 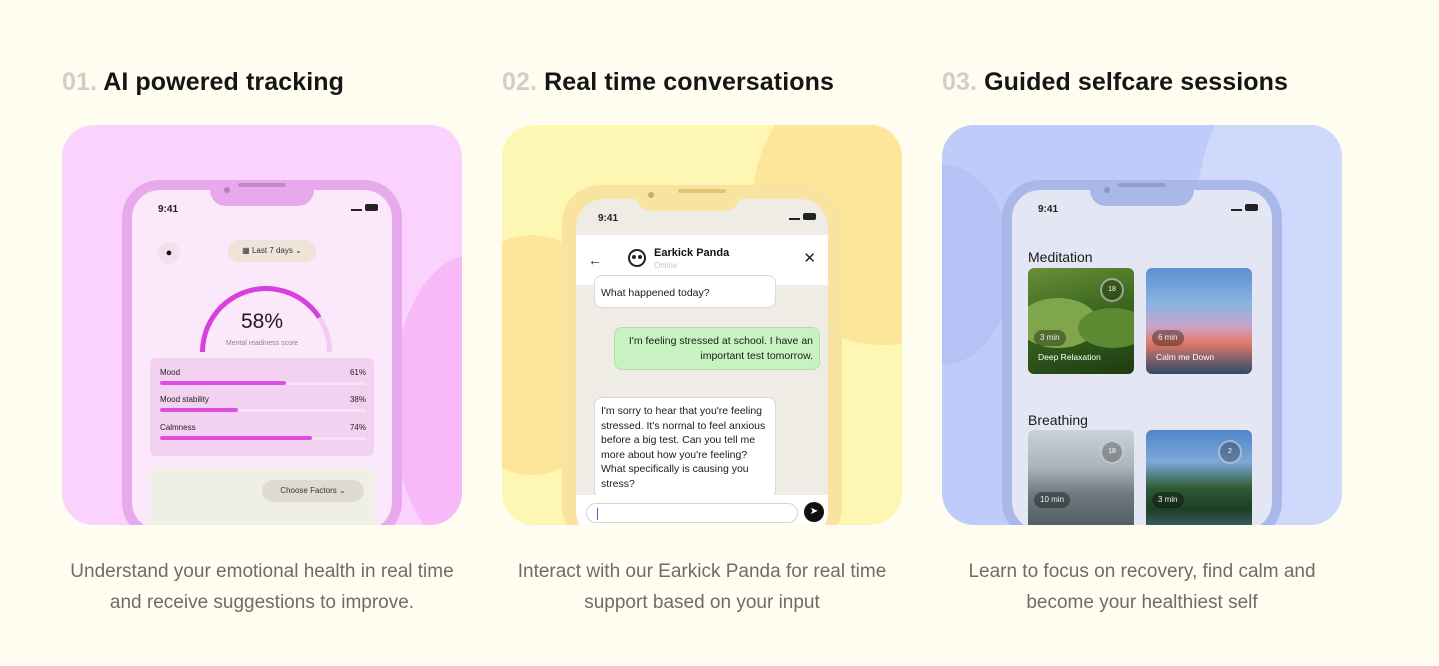 I want to click on chat-bubble-bot: What happened today?, so click(x=685, y=291).